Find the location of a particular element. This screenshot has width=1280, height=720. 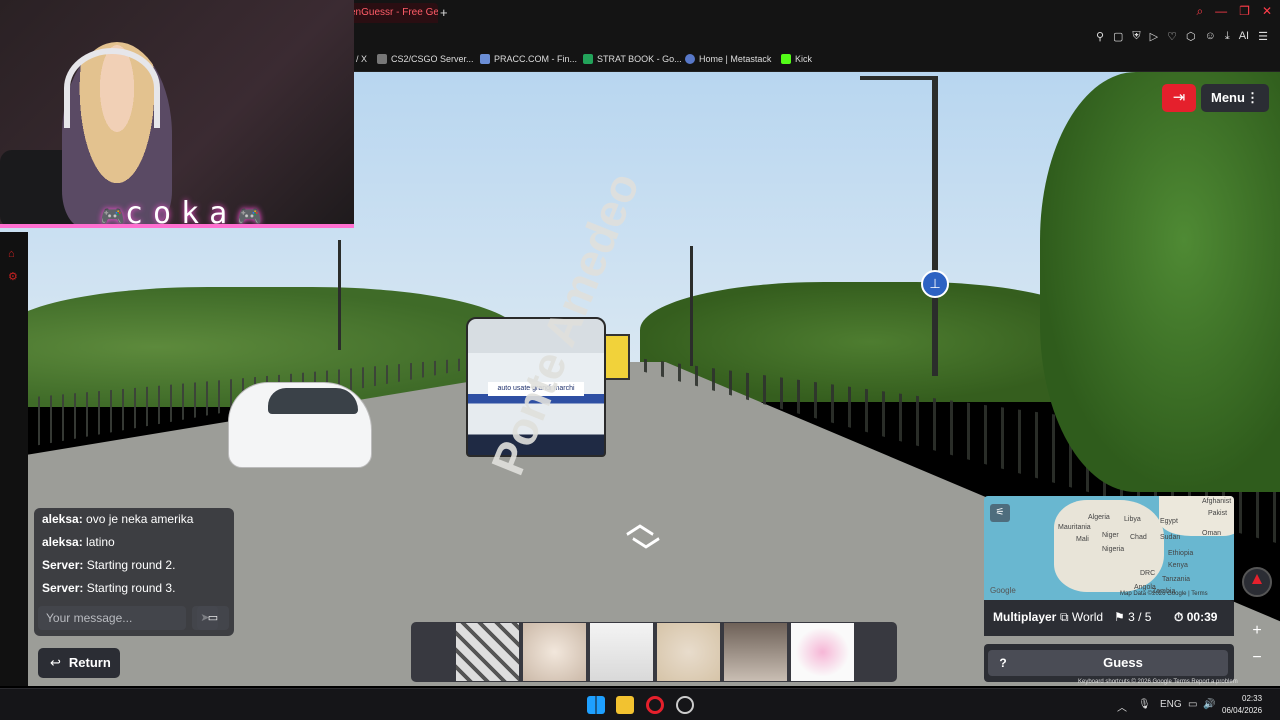

car-window is located at coordinates (313, 401).